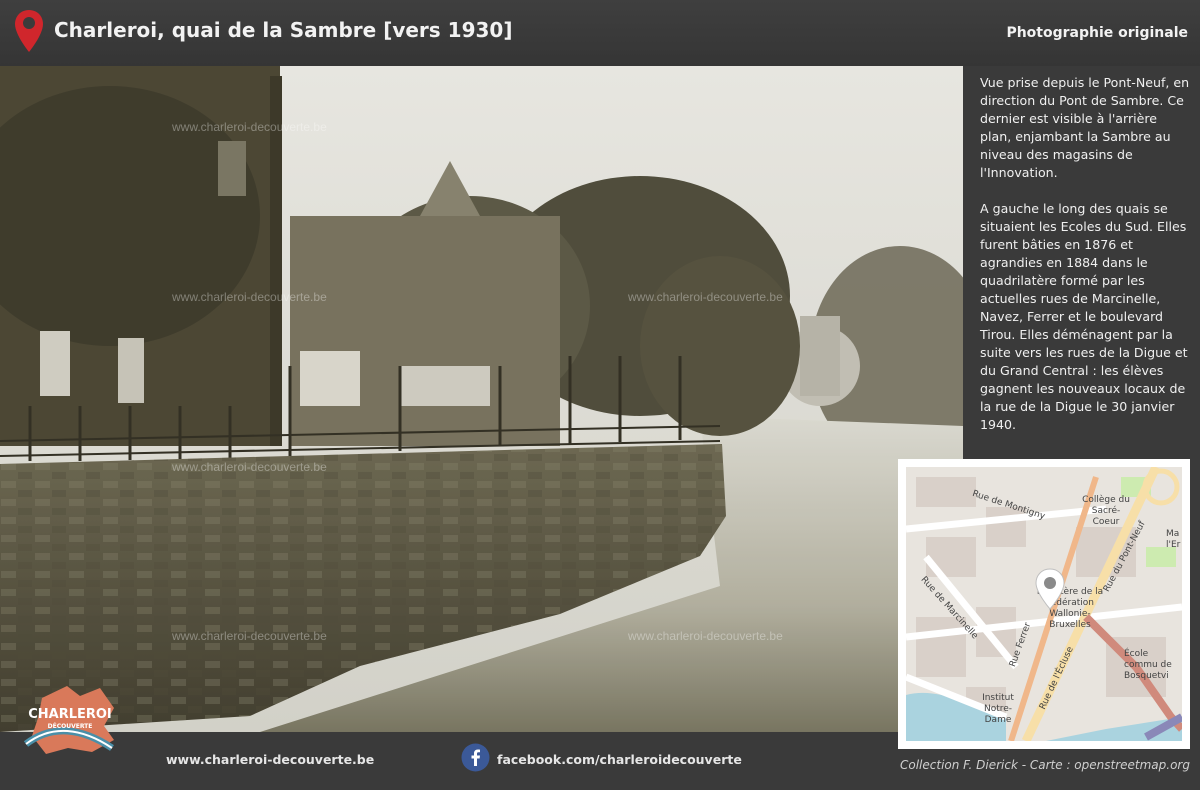  Describe the element at coordinates (283, 30) in the screenshot. I see `page-title: Charleroi, quai de la Sambre [vers 1930]` at that location.